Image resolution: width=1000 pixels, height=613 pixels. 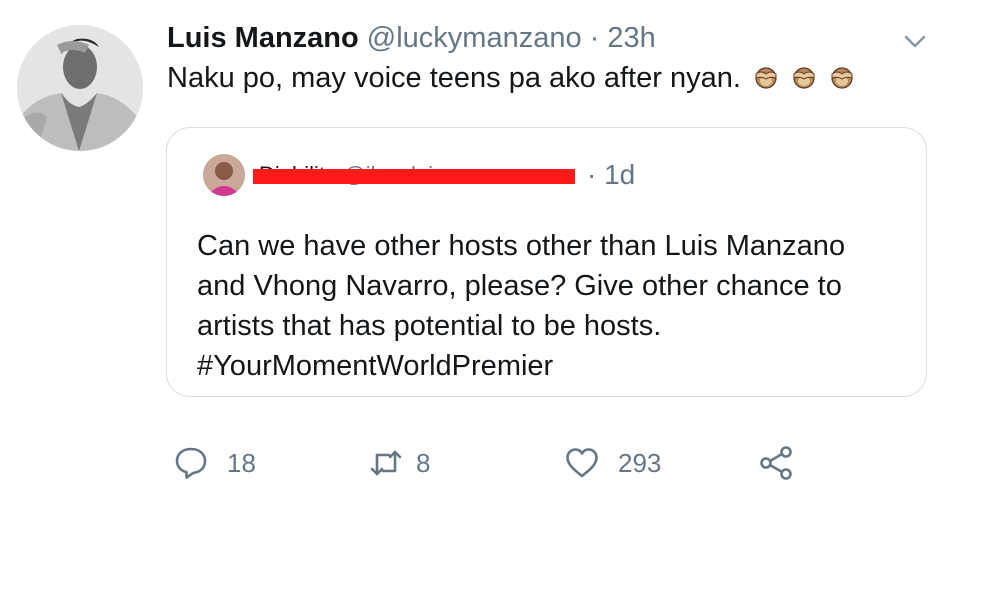 What do you see at coordinates (582, 463) in the screenshot?
I see `heart-icon` at bounding box center [582, 463].